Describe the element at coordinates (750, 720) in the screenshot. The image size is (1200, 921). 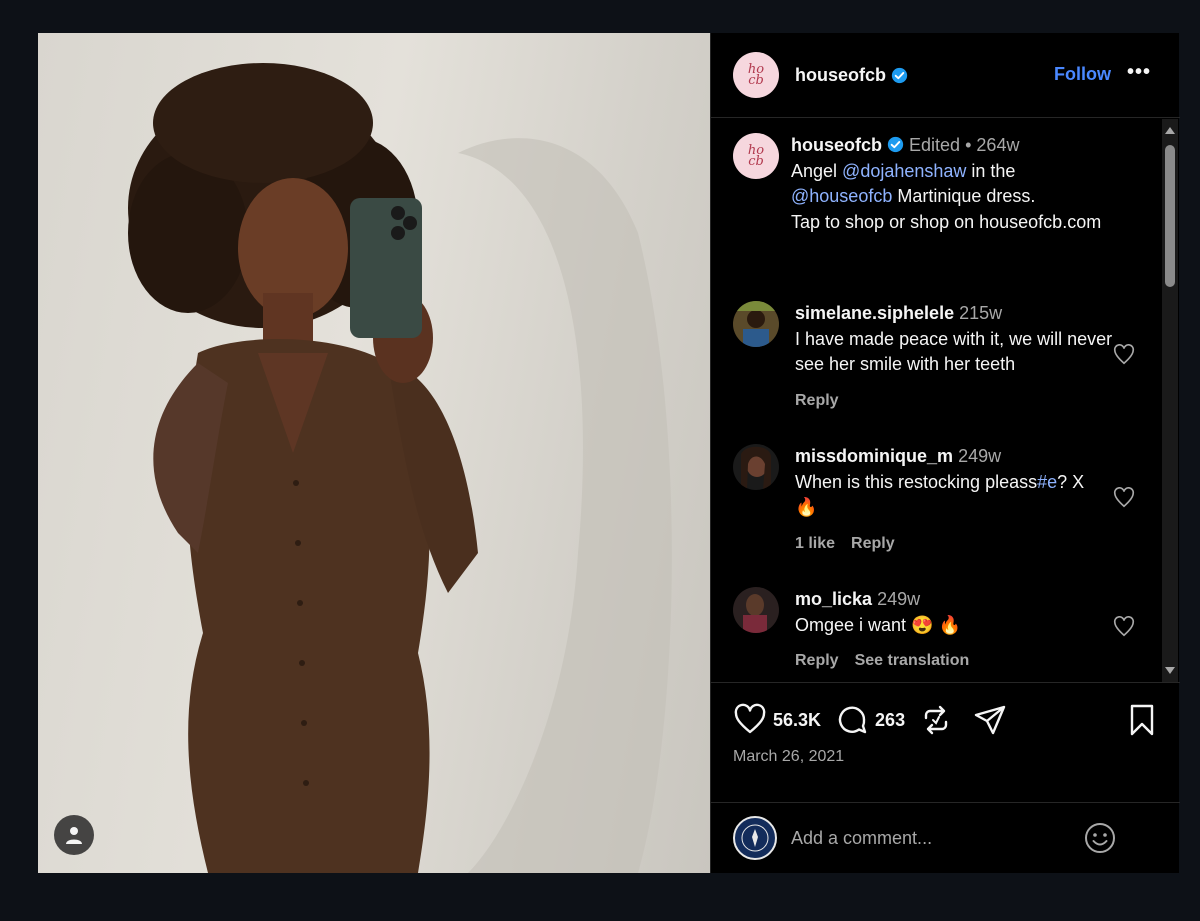
I see `like-heart-icon` at that location.